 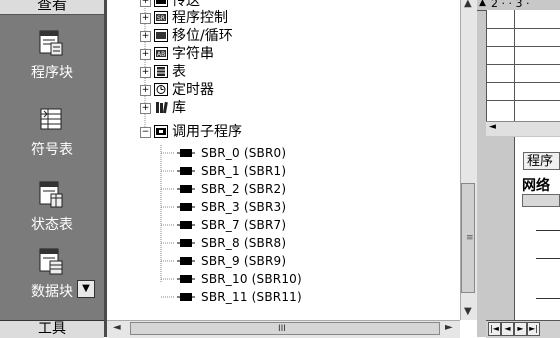 What do you see at coordinates (51, 261) in the screenshot?
I see `data-block-icon` at bounding box center [51, 261].